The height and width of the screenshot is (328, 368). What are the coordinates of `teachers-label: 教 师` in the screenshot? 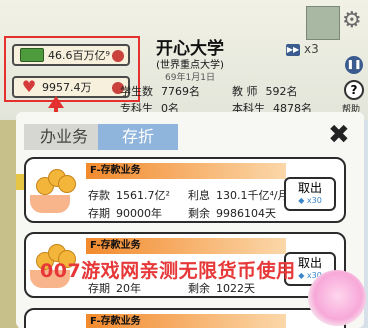 It's located at (245, 91).